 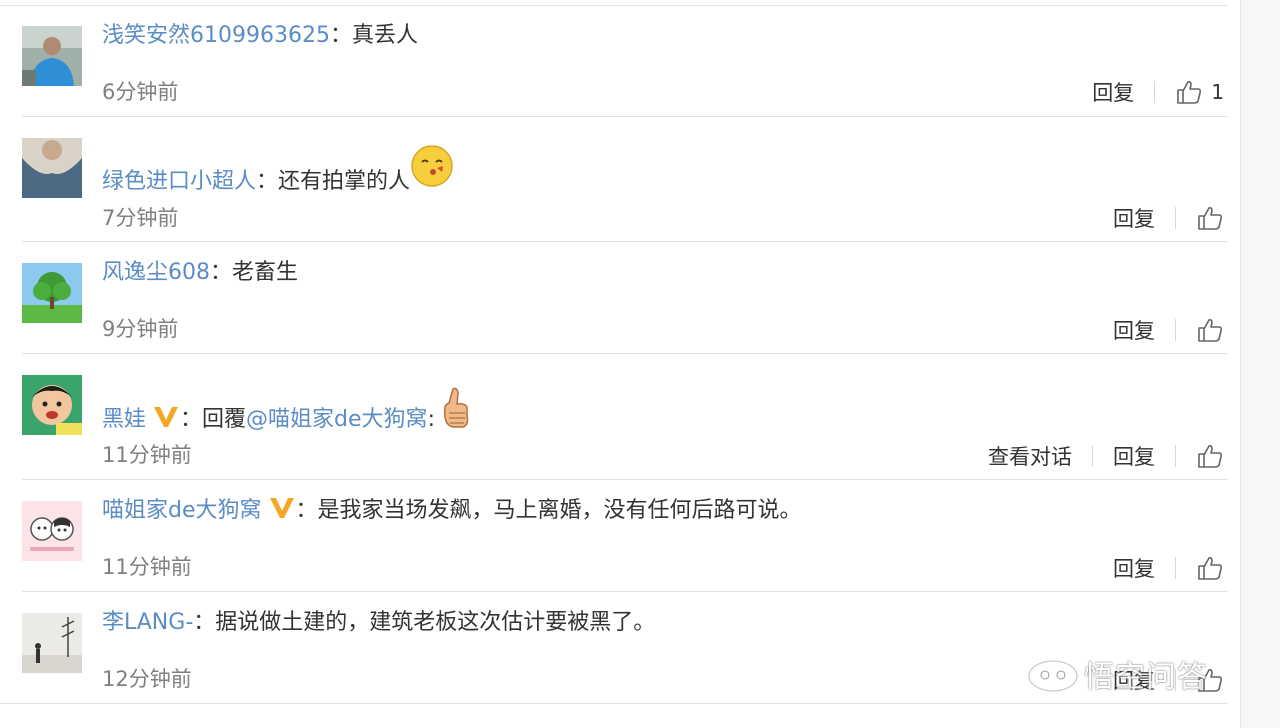 I want to click on watermark: 悟空问答, so click(x=1117, y=674).